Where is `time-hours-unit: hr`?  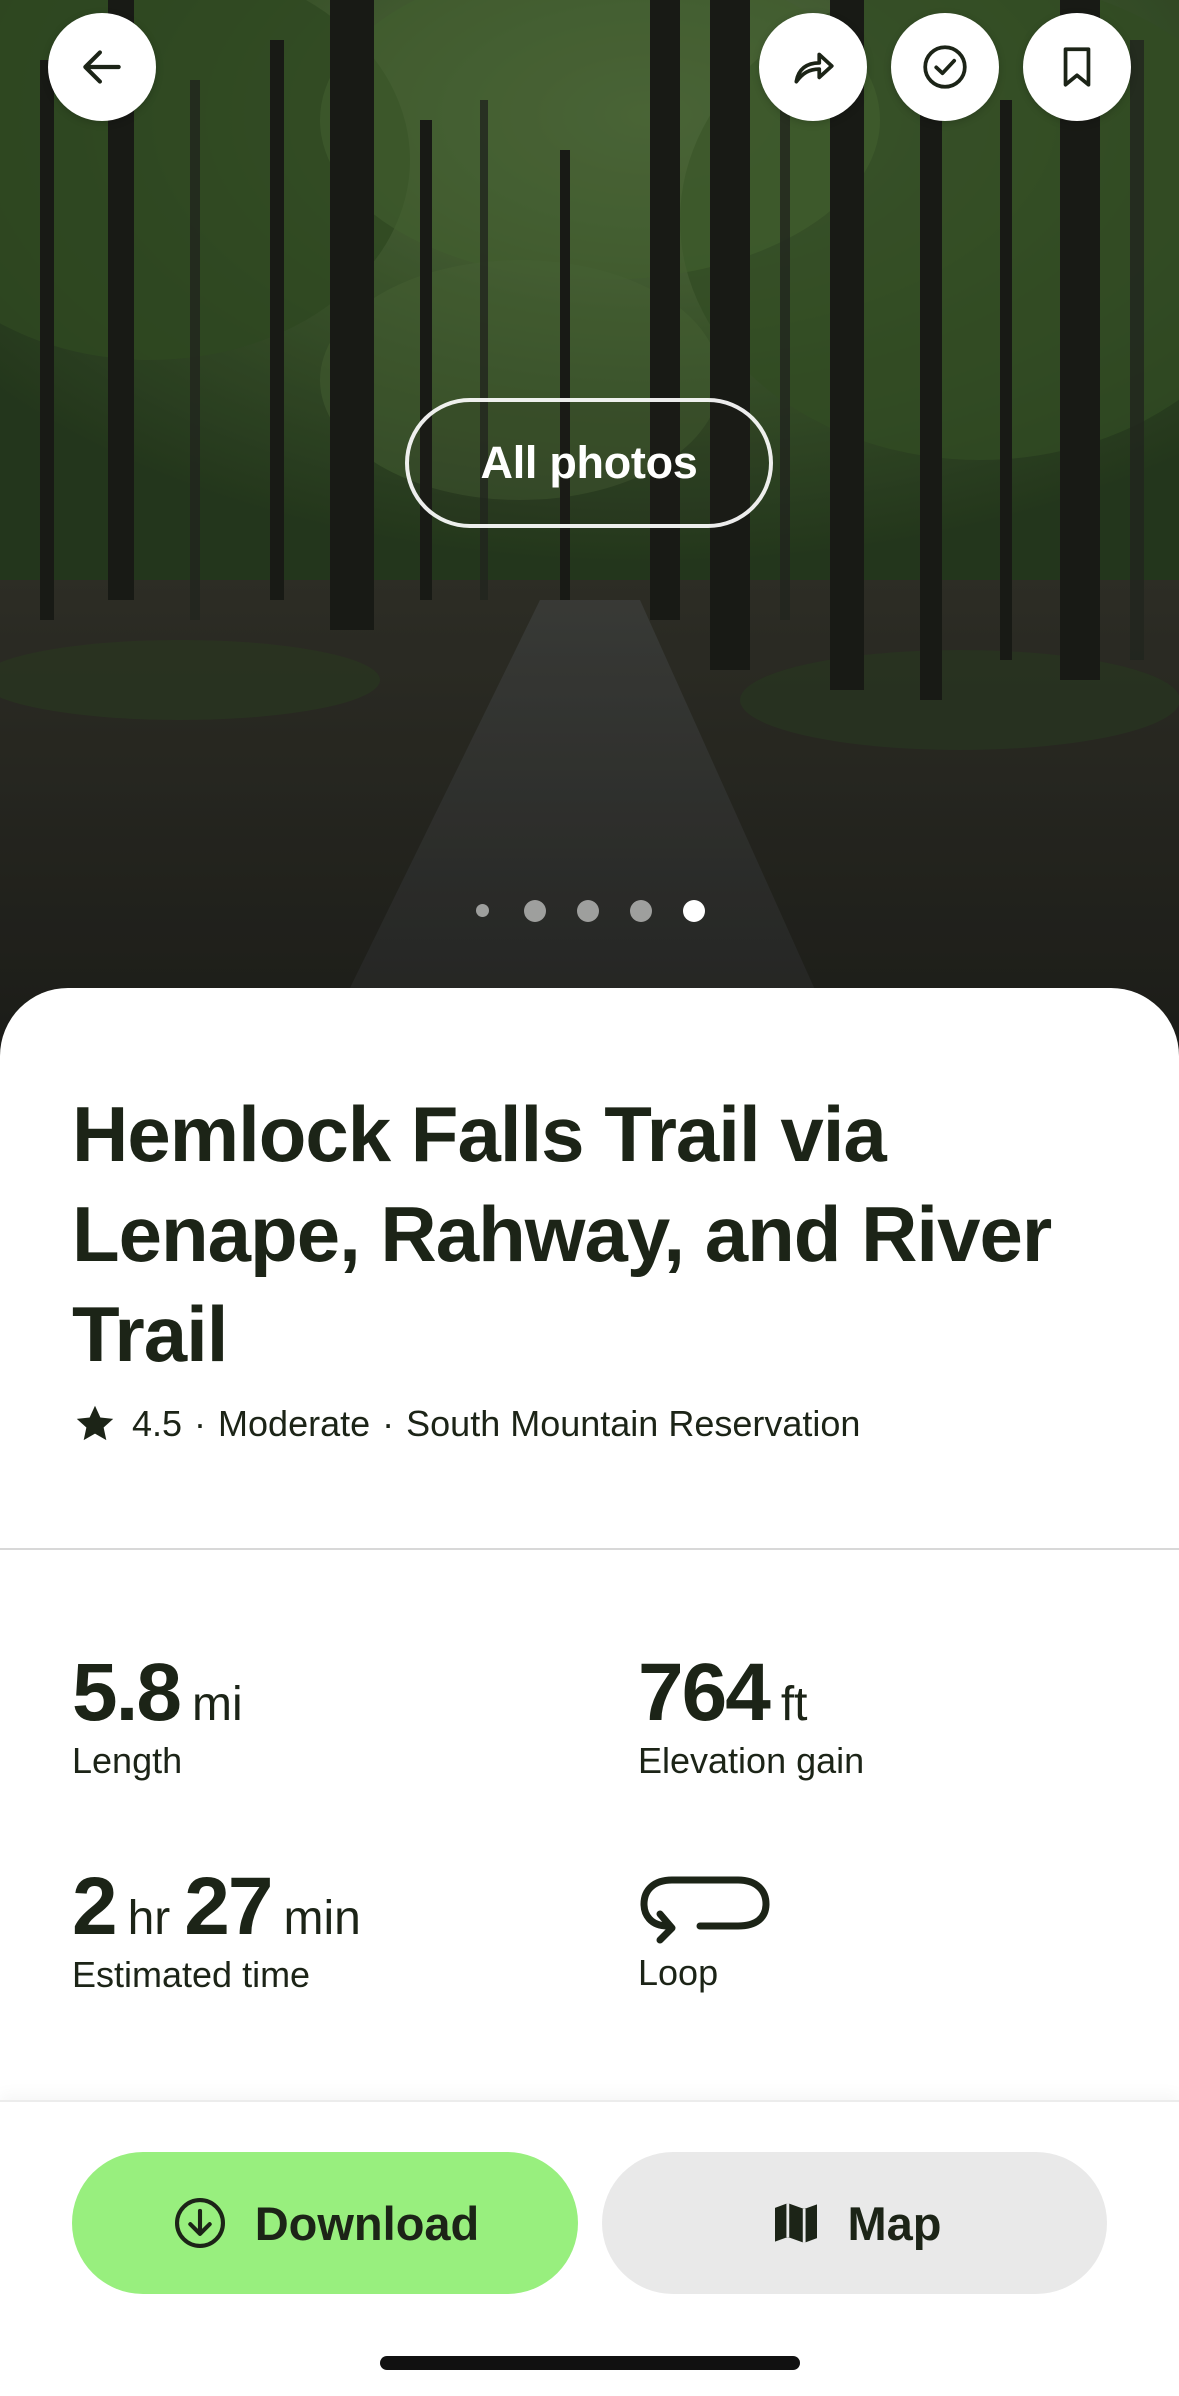
time-hours-unit: hr is located at coordinates (149, 1918).